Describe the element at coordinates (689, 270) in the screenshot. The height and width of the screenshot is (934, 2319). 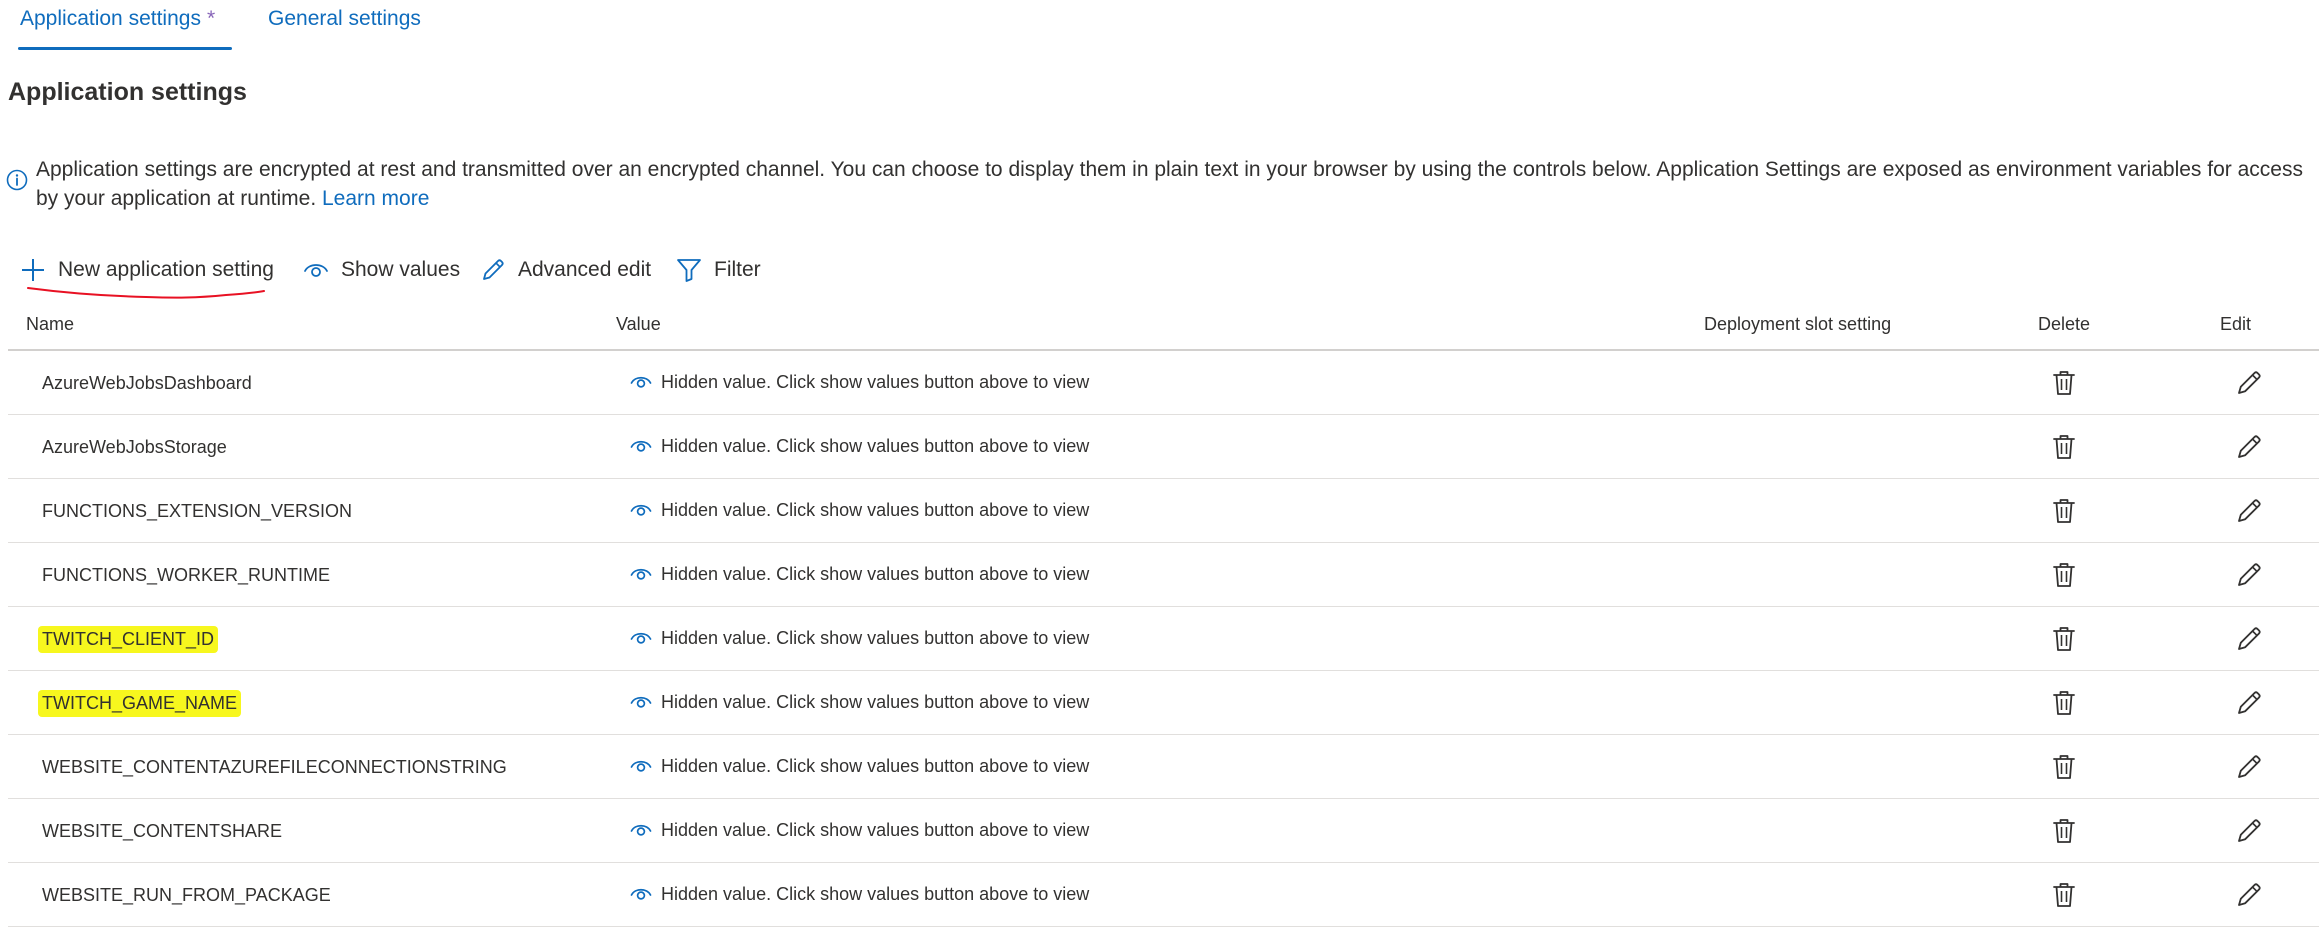
I see `filter-icon` at that location.